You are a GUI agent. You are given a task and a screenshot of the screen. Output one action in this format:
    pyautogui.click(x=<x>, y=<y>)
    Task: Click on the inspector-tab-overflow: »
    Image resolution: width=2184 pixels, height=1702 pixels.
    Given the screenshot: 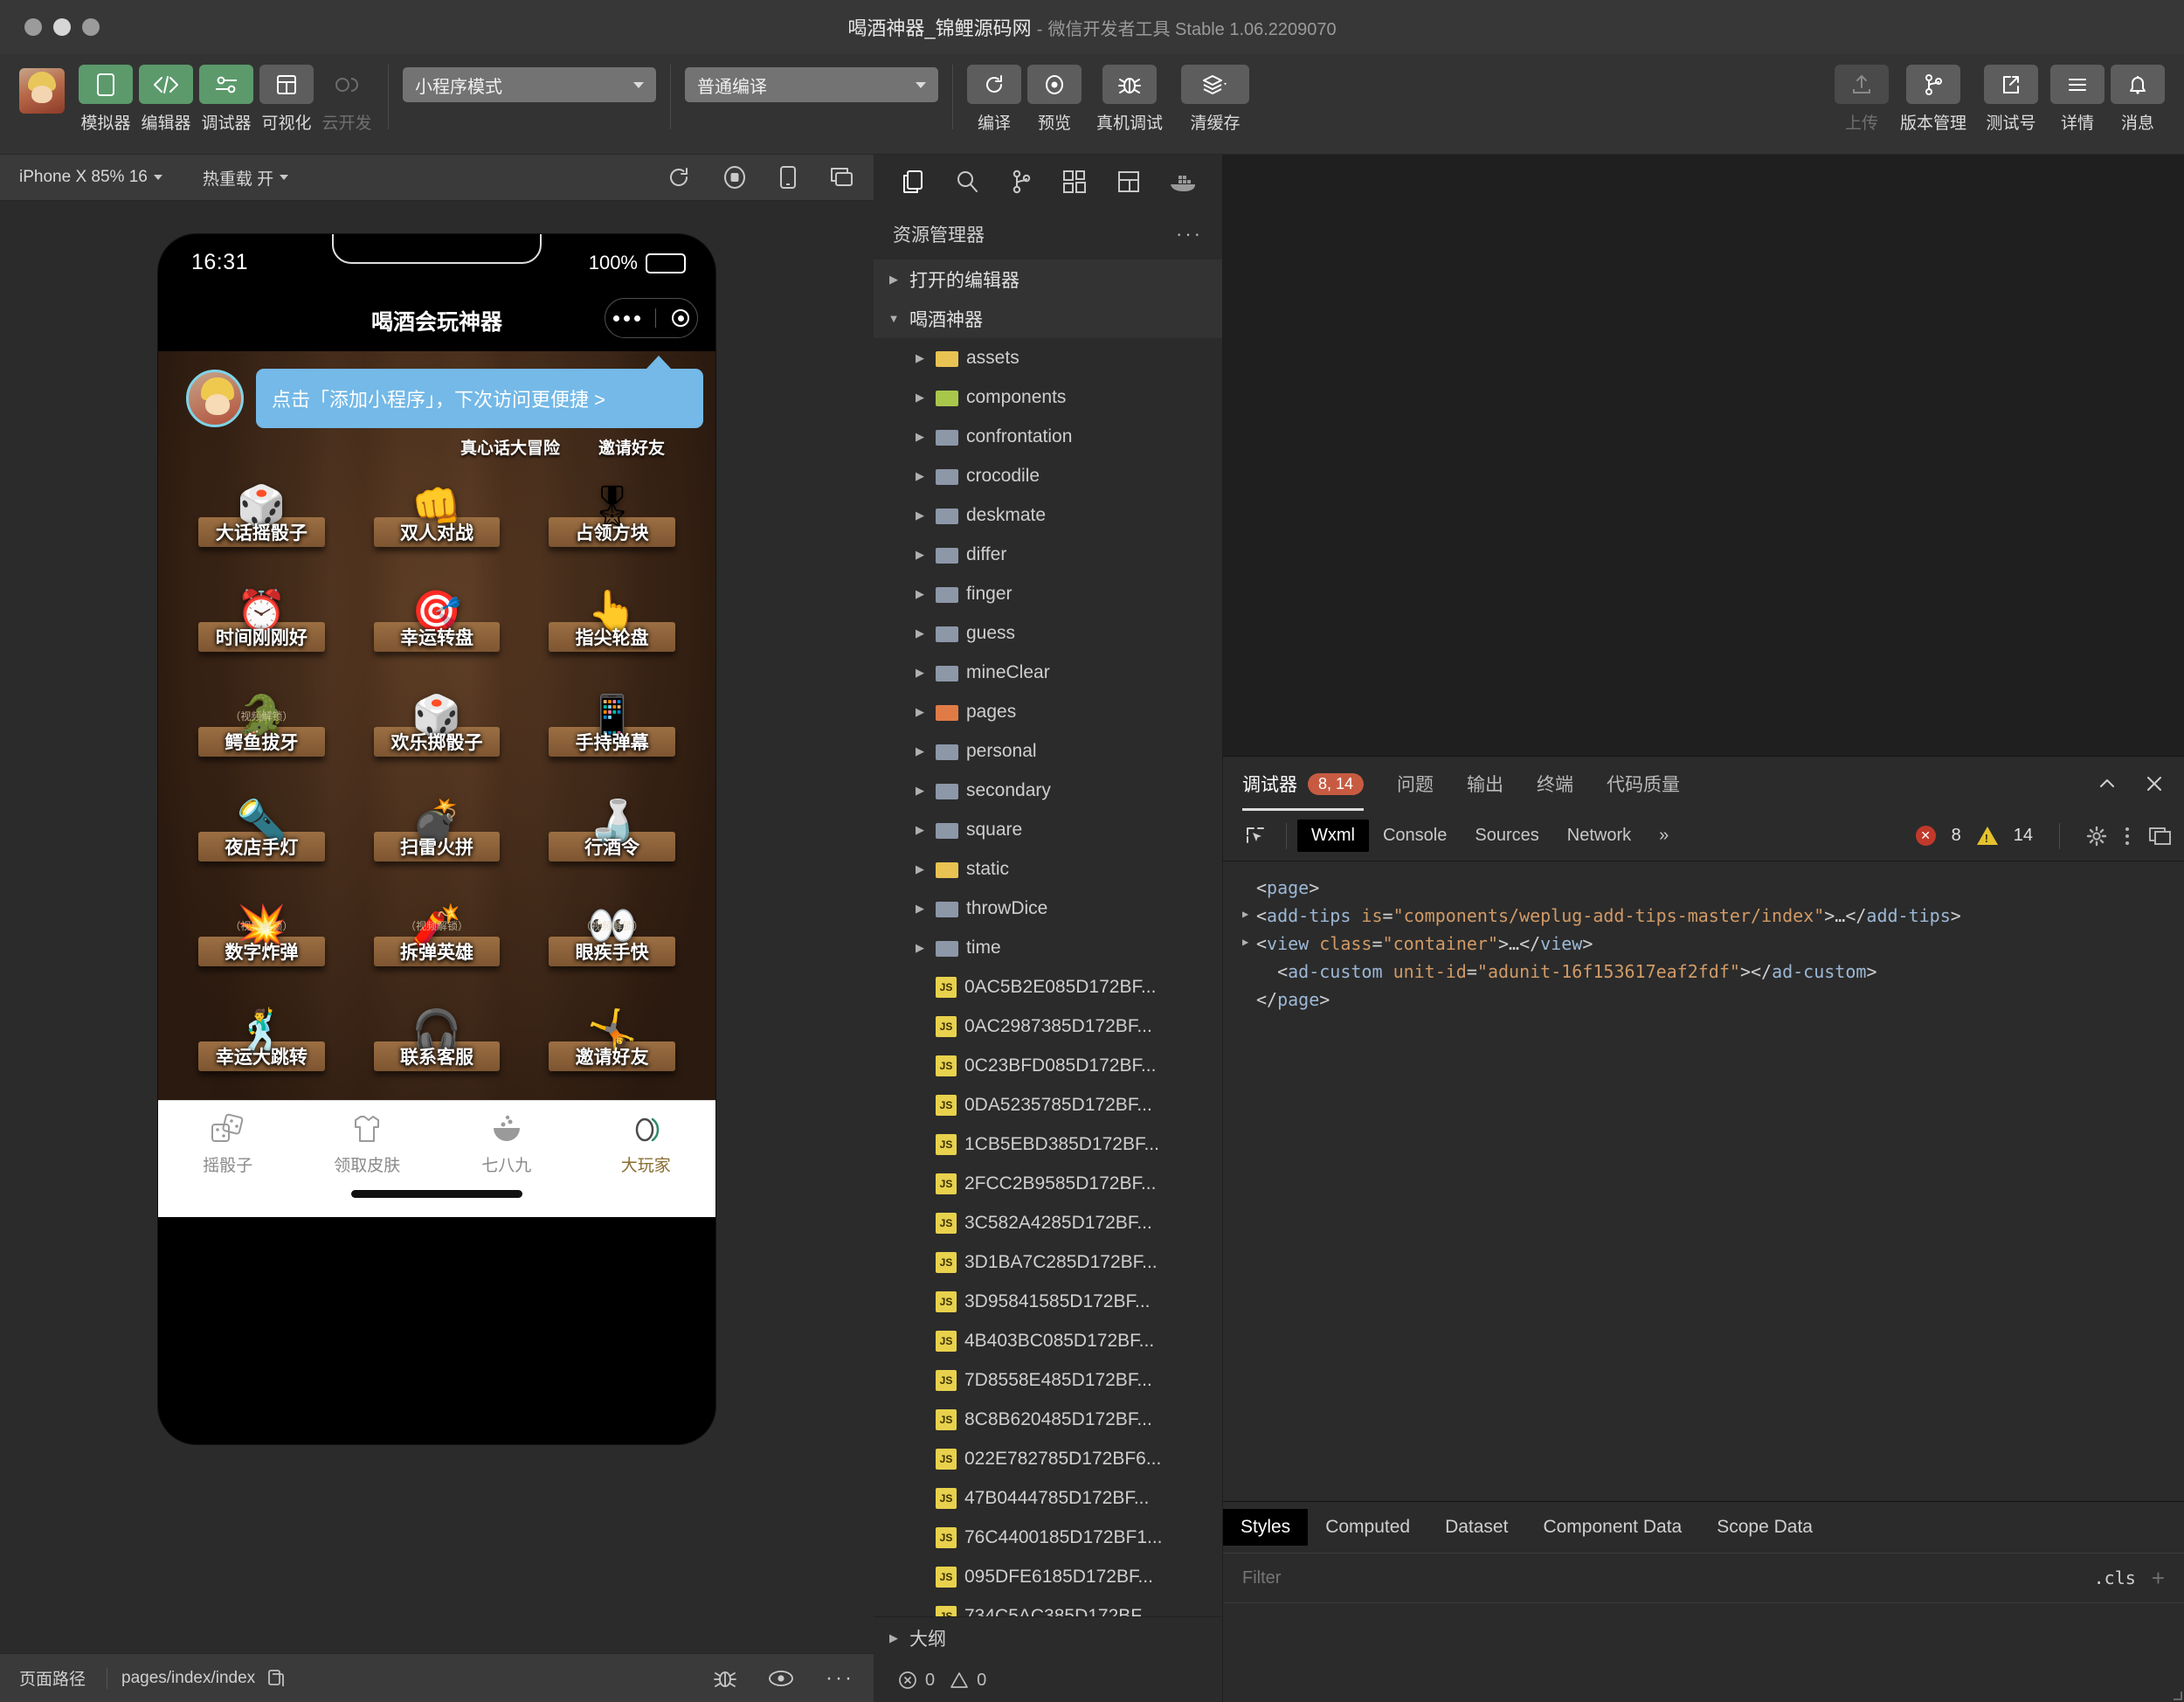 What is the action you would take?
    pyautogui.click(x=1664, y=836)
    